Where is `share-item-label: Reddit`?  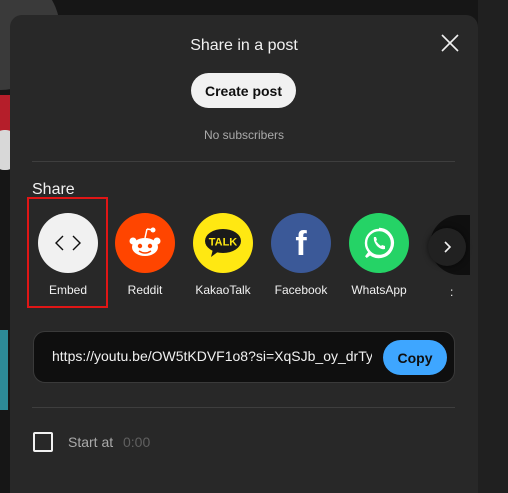
share-item-label: Reddit is located at coordinates (145, 290).